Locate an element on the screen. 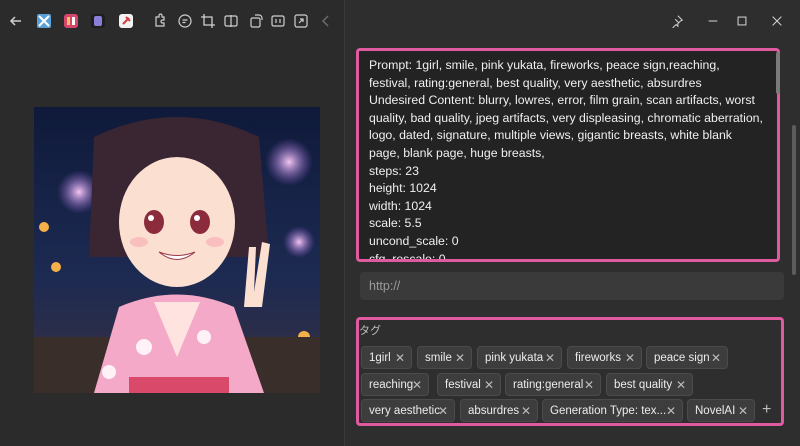  tag-chip: very aesthetic ✕ is located at coordinates (408, 410).